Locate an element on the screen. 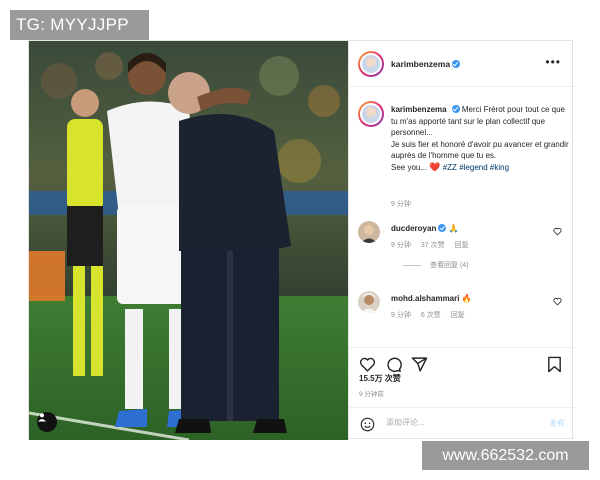 The height and width of the screenshot is (480, 600). hashtag-link: #king is located at coordinates (499, 167).